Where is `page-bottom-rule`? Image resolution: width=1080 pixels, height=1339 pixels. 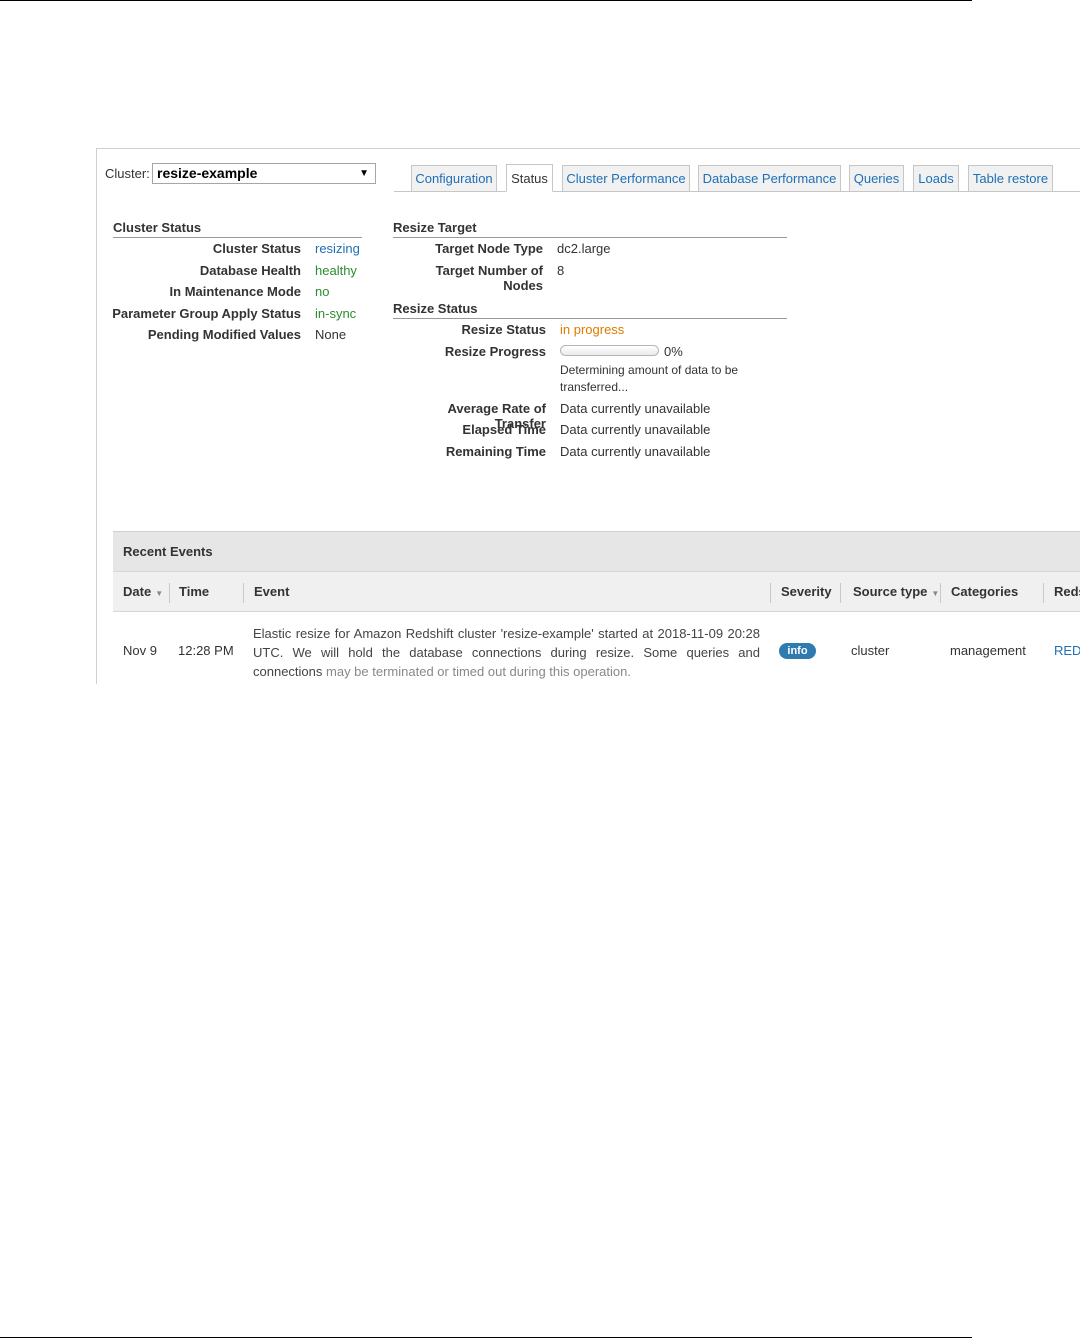
page-bottom-rule is located at coordinates (486, 1337).